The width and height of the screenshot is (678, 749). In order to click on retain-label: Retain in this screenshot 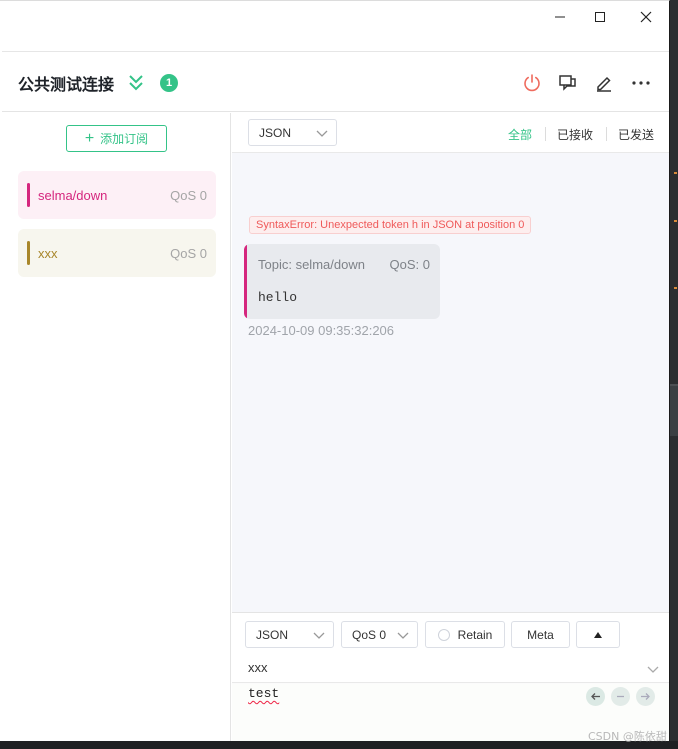, I will do `click(475, 634)`.